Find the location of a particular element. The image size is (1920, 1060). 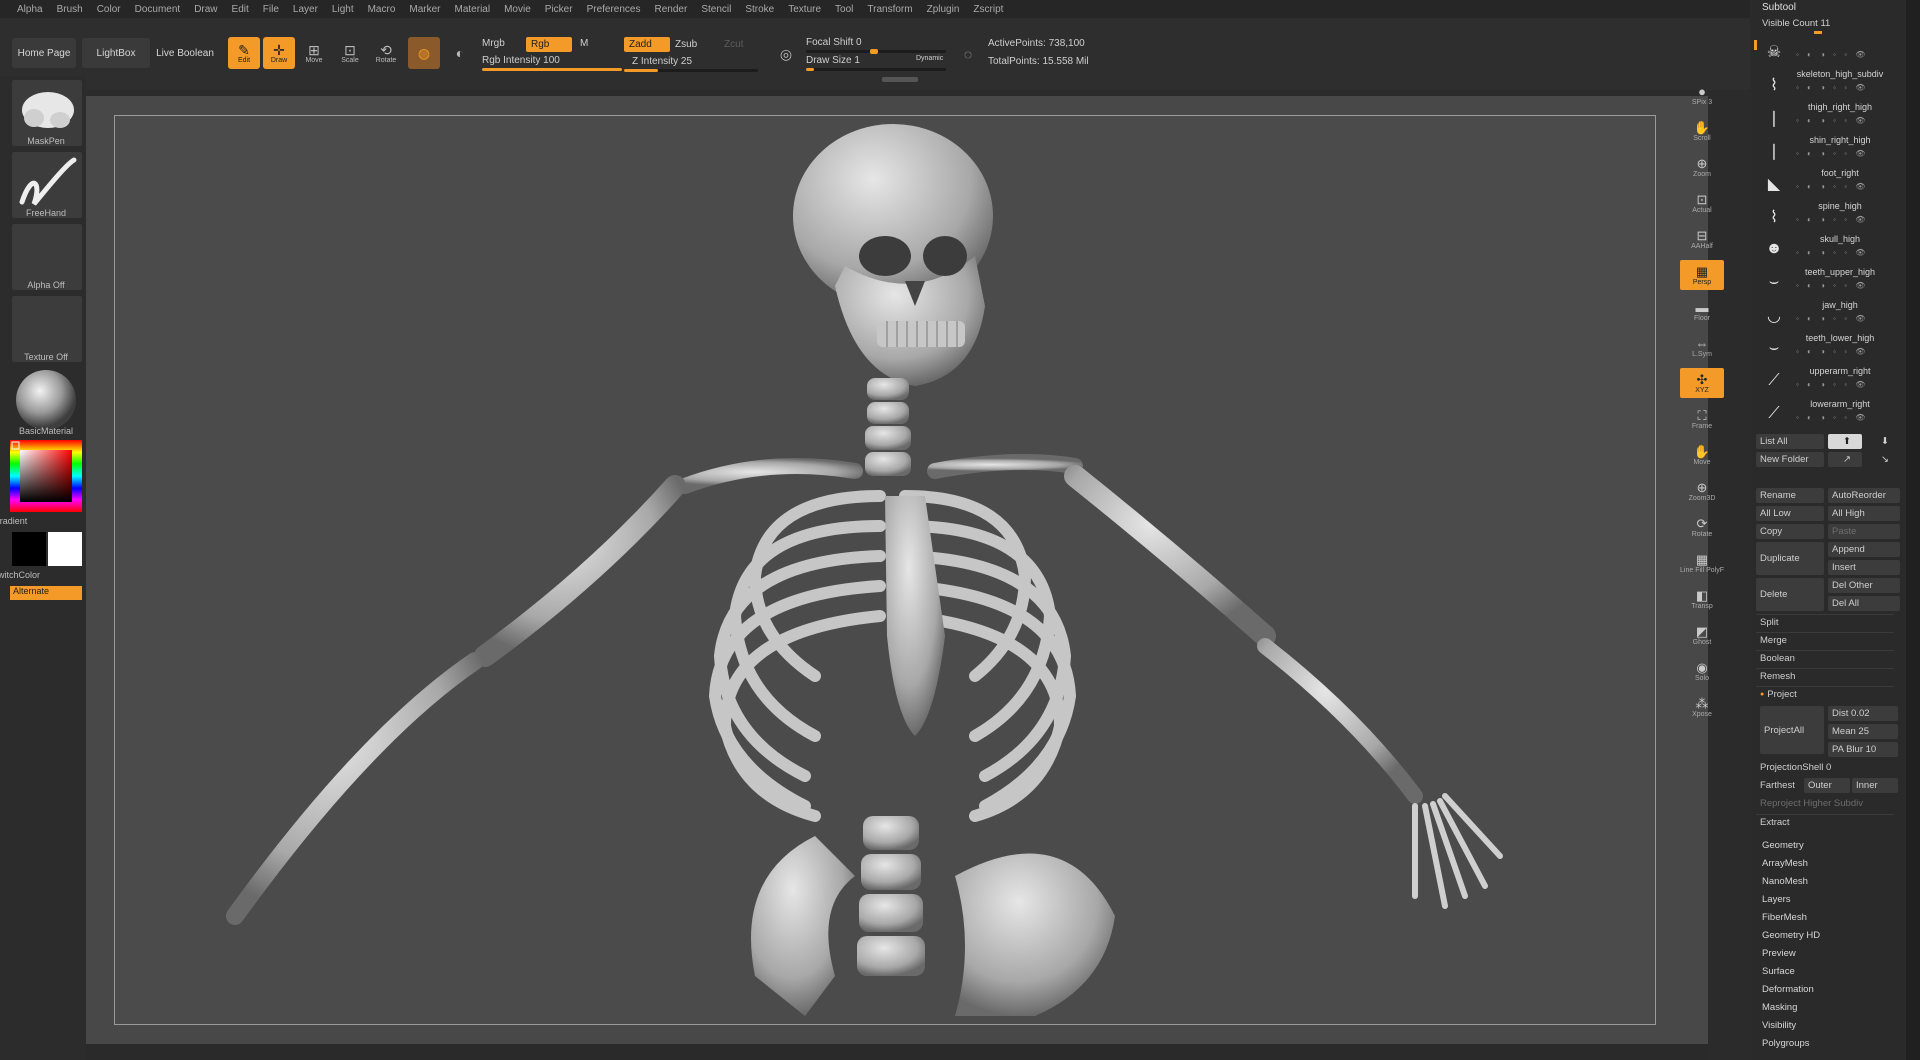

color-picker is located at coordinates (46, 476).